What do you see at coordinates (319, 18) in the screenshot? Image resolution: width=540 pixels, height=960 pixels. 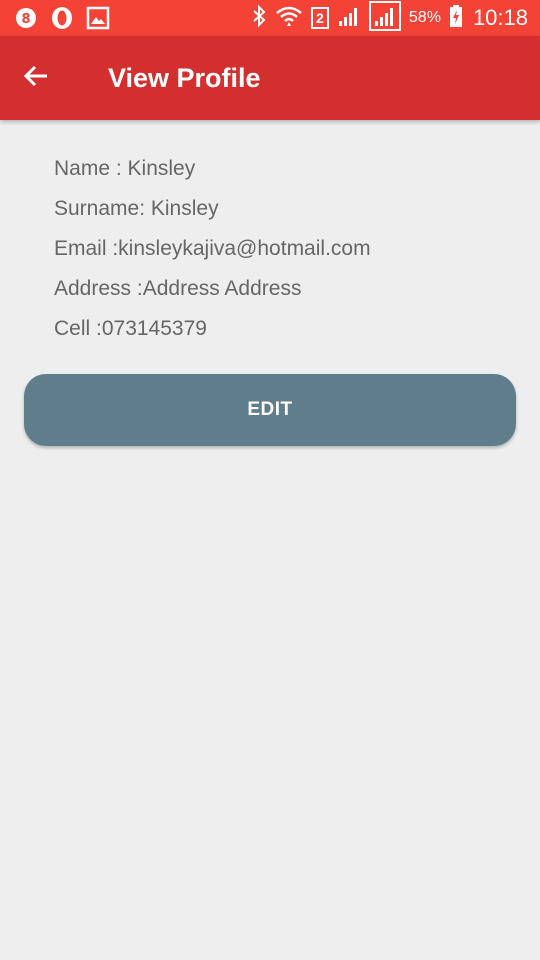 I see `sim-2-icon: 2` at bounding box center [319, 18].